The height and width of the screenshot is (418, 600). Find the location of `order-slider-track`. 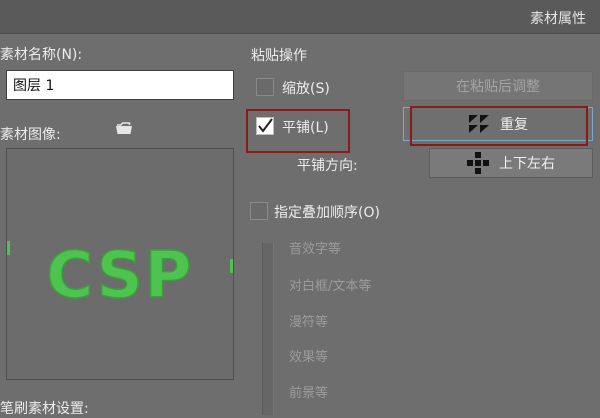

order-slider-track is located at coordinates (268, 329).